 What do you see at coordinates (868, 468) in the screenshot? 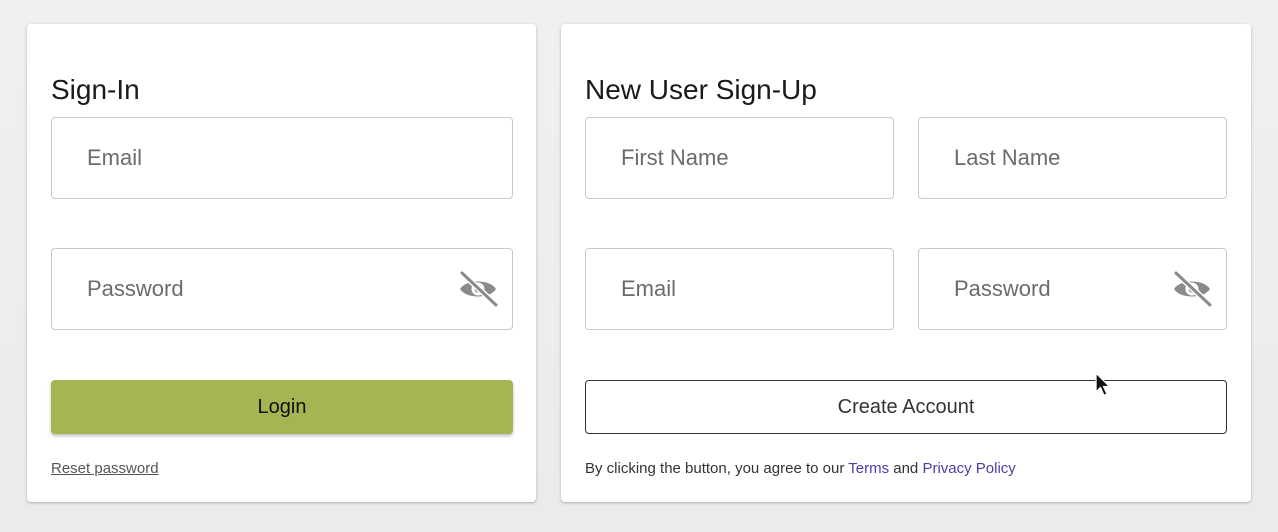
I see `terms-link: Terms` at bounding box center [868, 468].